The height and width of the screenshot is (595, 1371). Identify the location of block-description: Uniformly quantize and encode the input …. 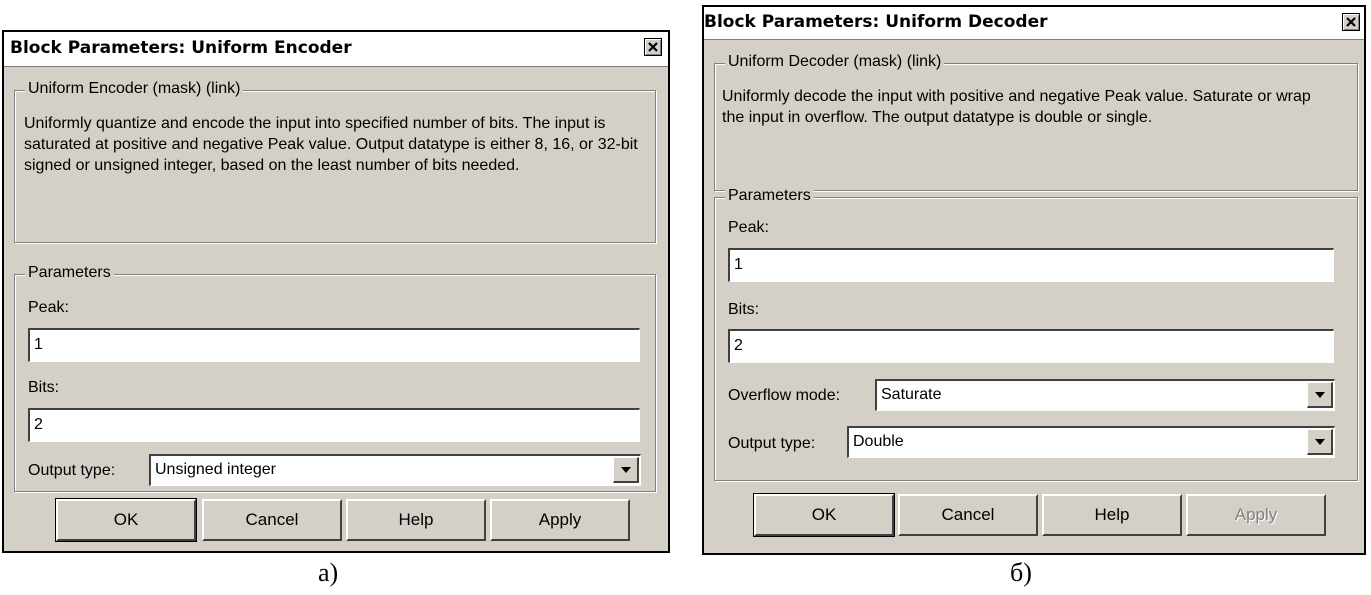
(331, 144).